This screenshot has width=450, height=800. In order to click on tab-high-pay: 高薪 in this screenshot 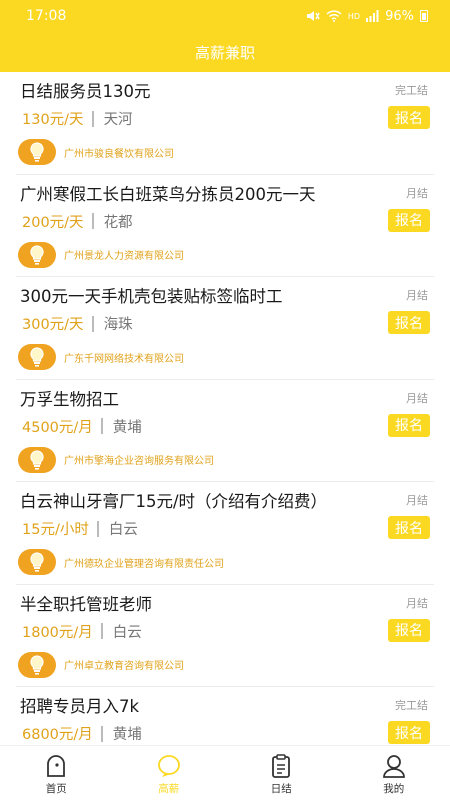, I will do `click(169, 773)`.